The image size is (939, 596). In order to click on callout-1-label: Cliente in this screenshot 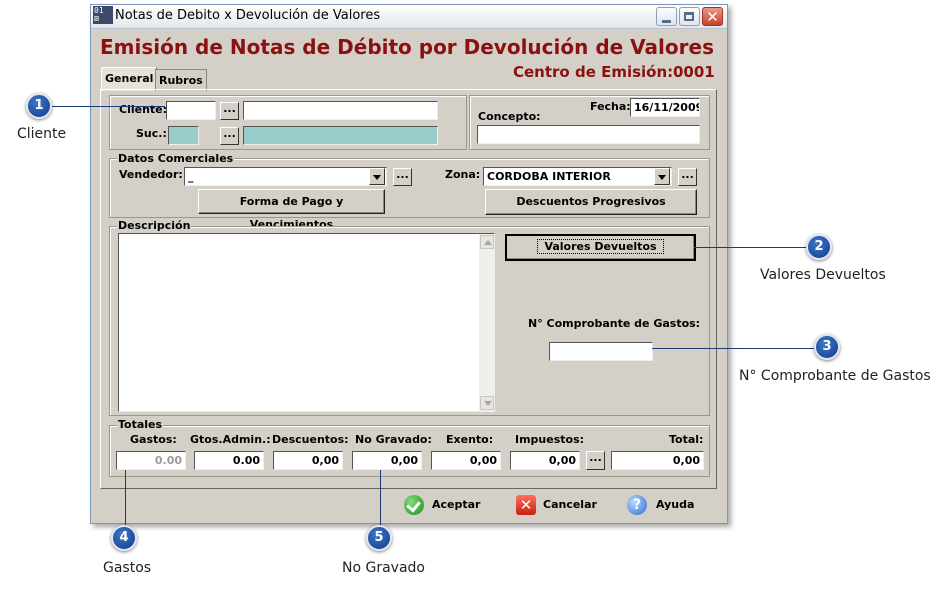, I will do `click(42, 134)`.